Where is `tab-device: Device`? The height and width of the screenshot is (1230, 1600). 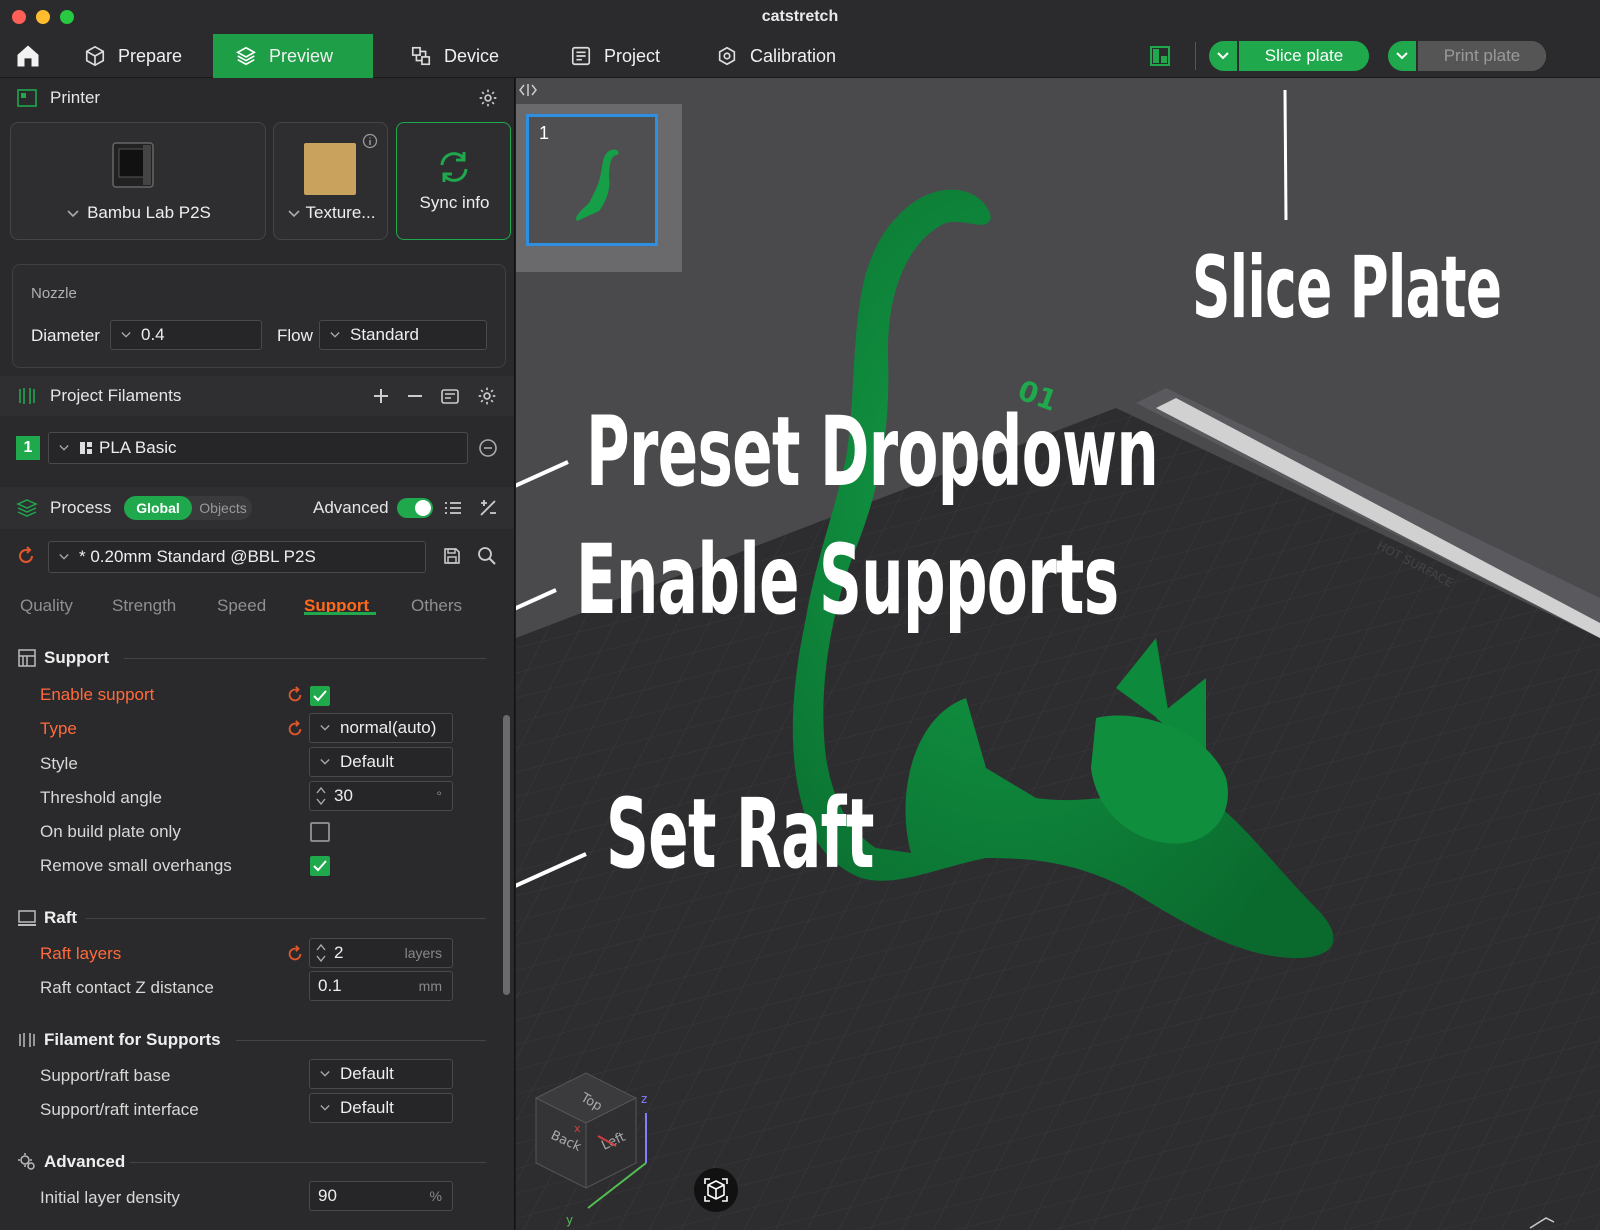 tab-device: Device is located at coordinates (454, 56).